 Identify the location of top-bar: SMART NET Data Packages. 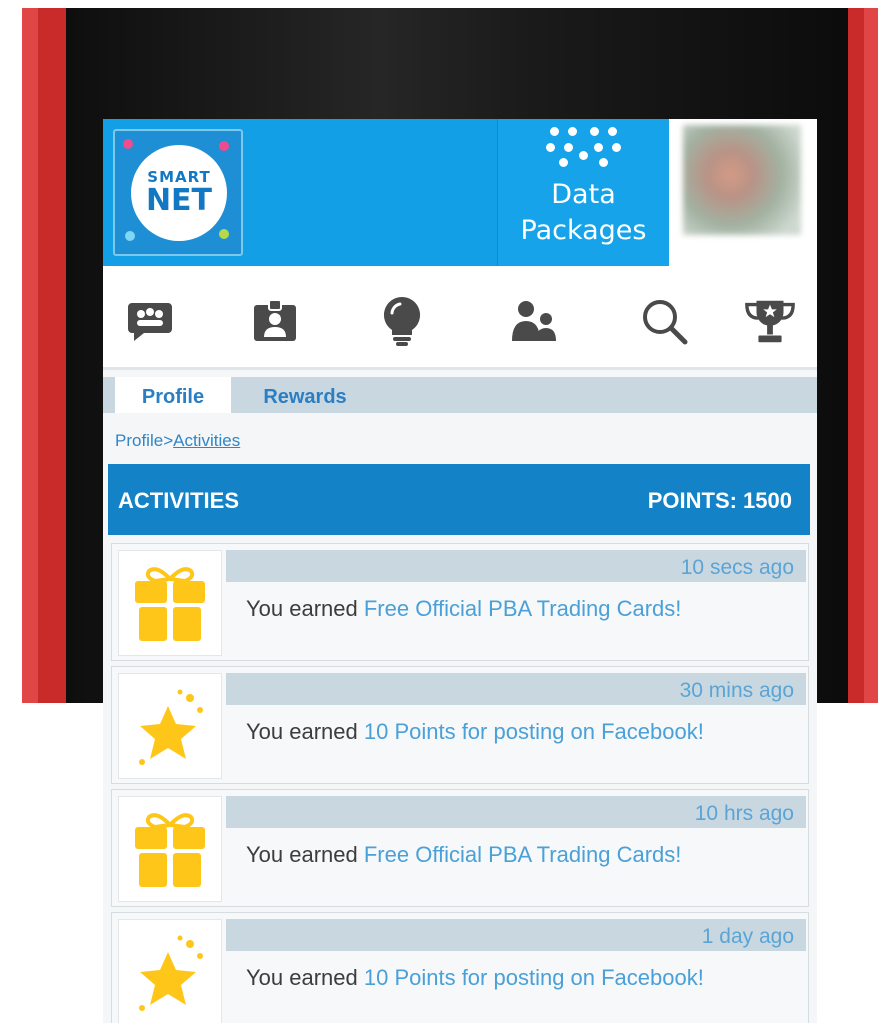
(460, 192).